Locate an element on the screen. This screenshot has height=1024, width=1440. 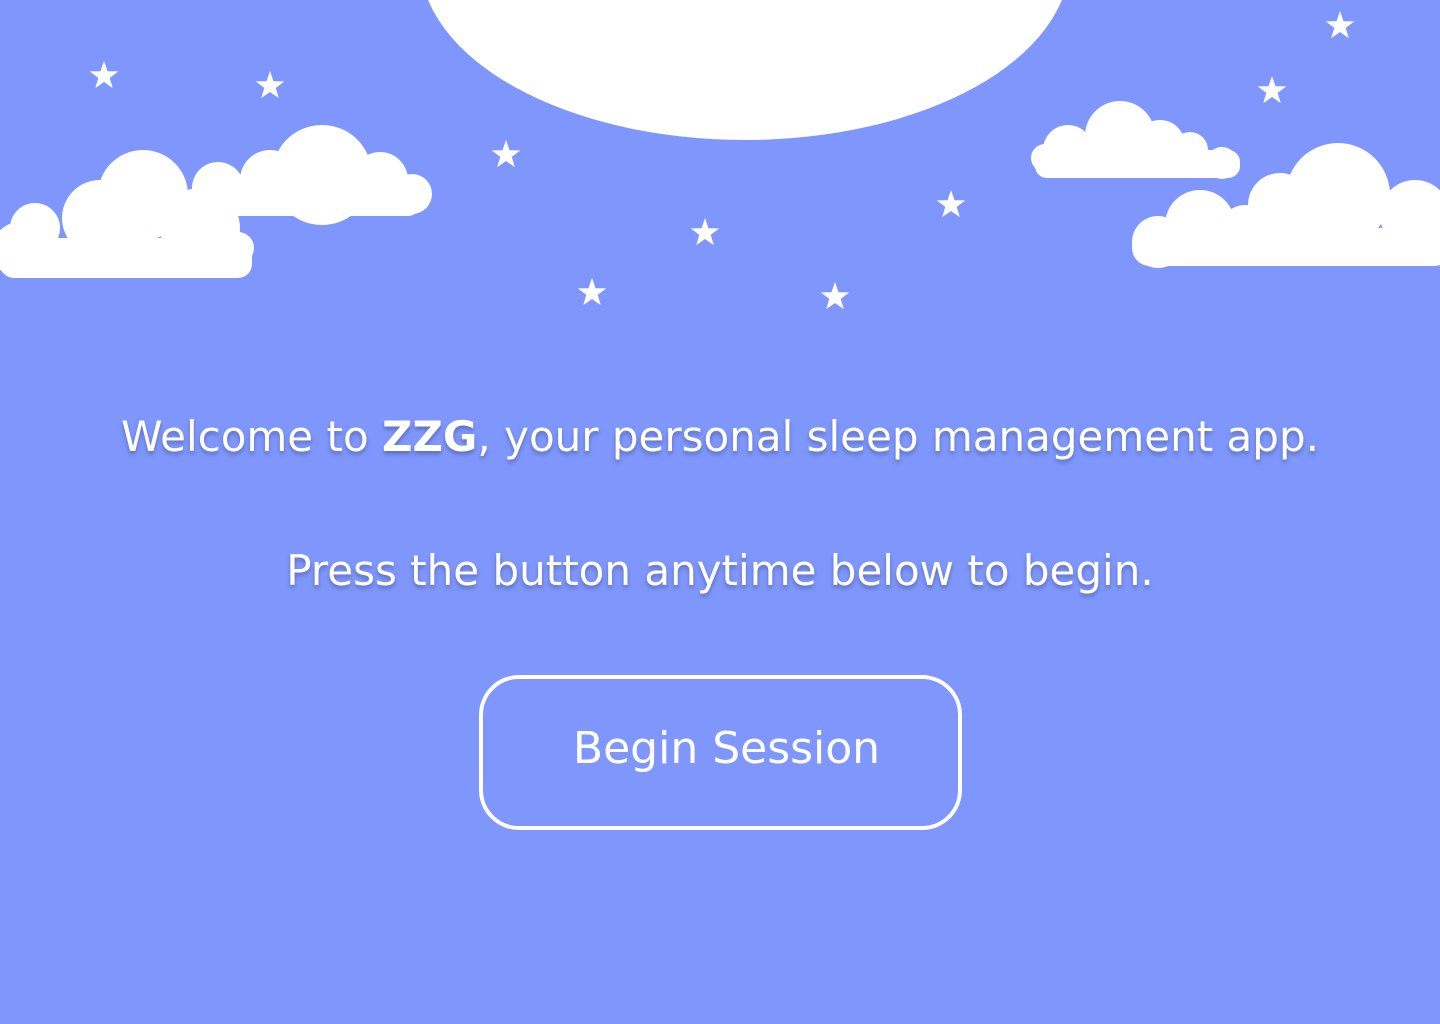
cloud-icon is located at coordinates (1135, 140).